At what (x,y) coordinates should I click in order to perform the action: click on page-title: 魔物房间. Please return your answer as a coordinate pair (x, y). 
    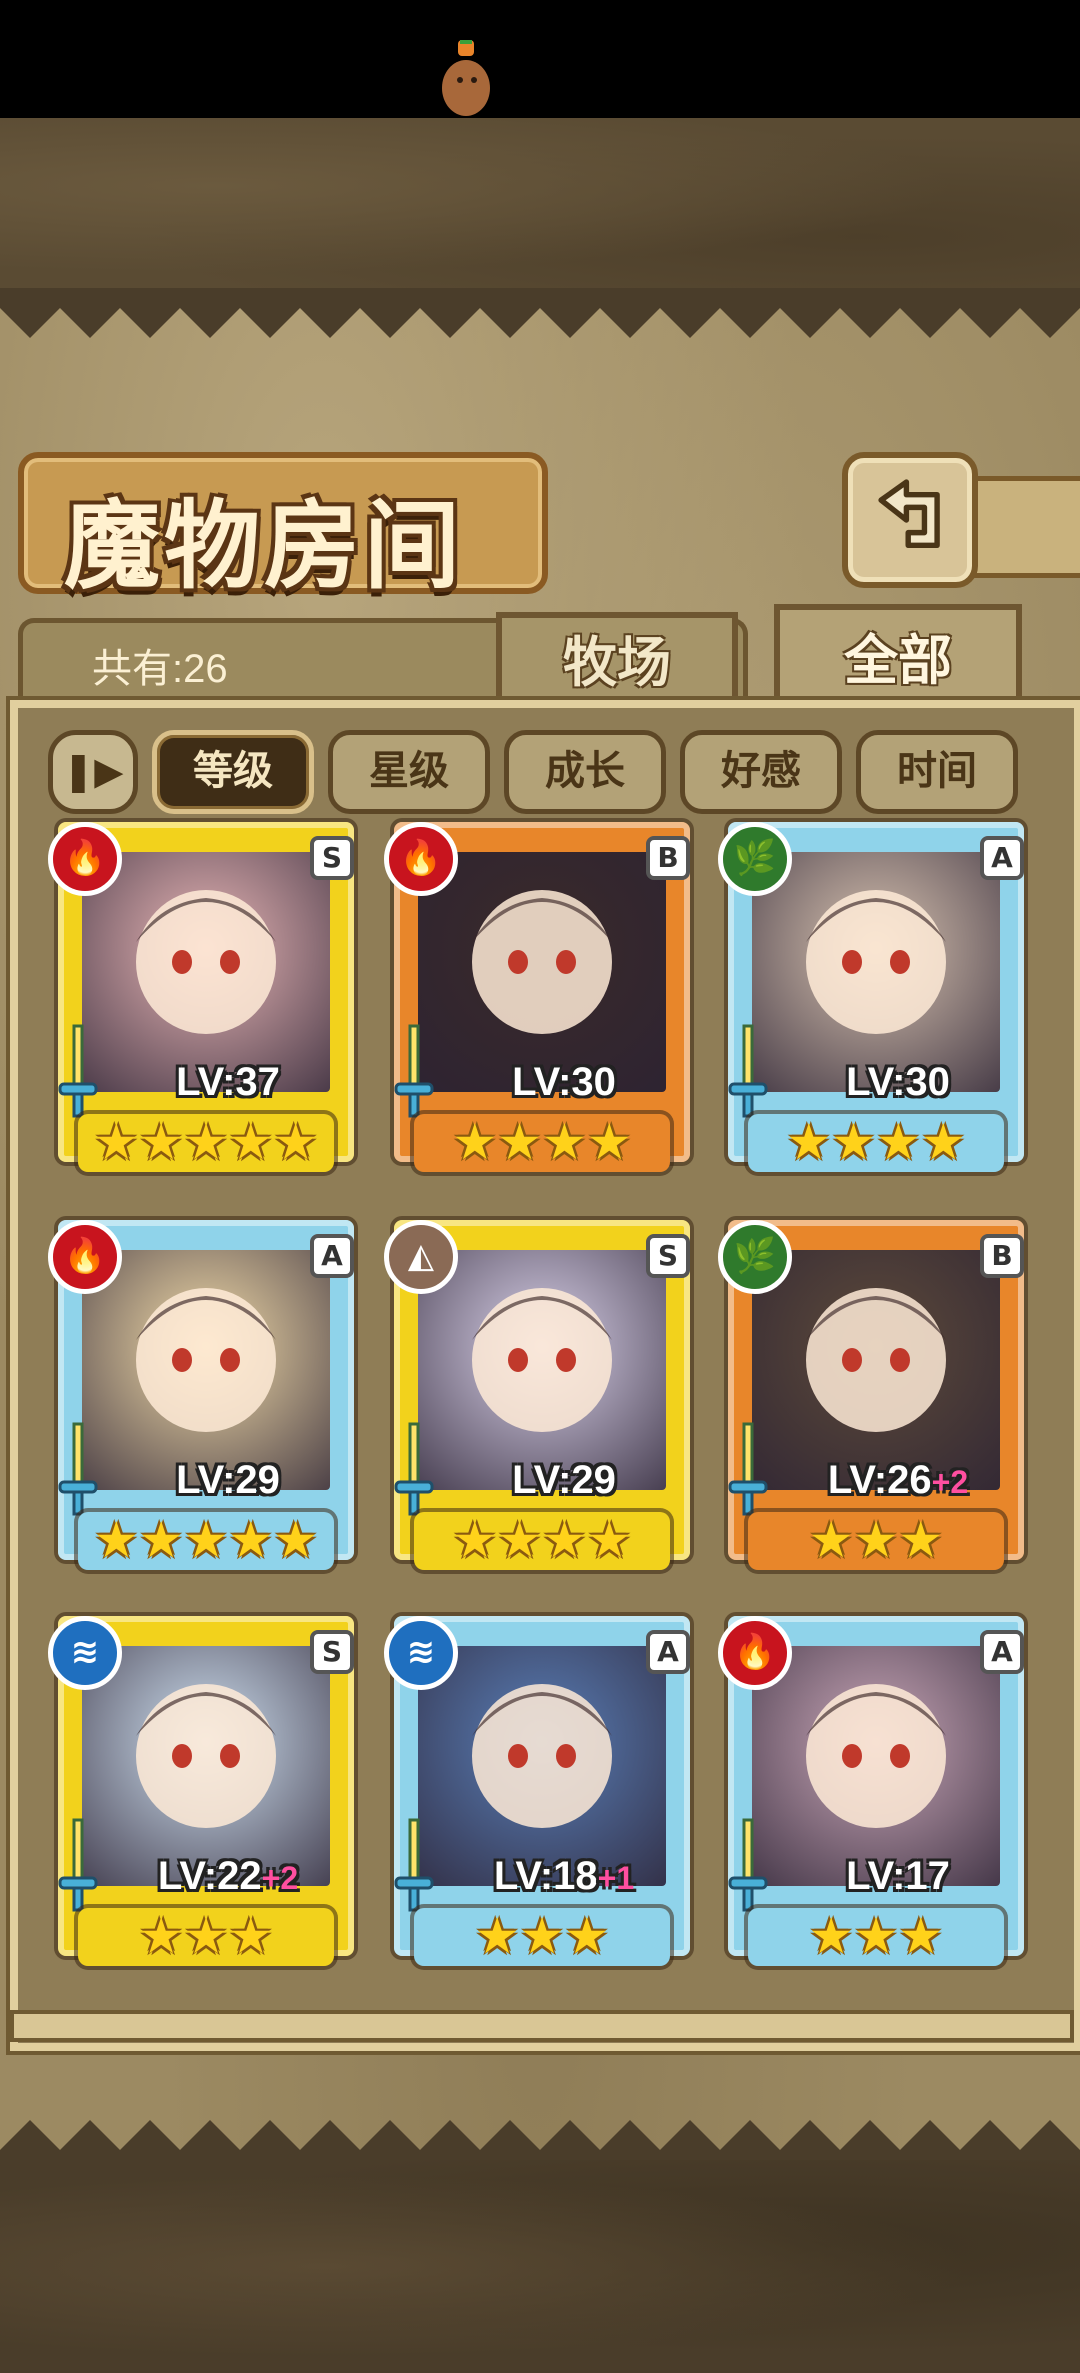
    Looking at the image, I should click on (264, 545).